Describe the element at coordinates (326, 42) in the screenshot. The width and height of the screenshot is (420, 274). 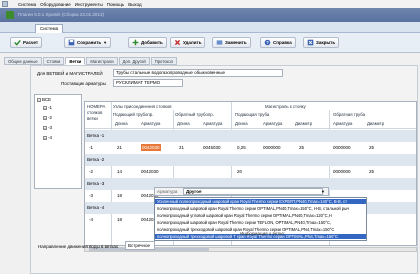
I see `close-label: Закрыть` at that location.